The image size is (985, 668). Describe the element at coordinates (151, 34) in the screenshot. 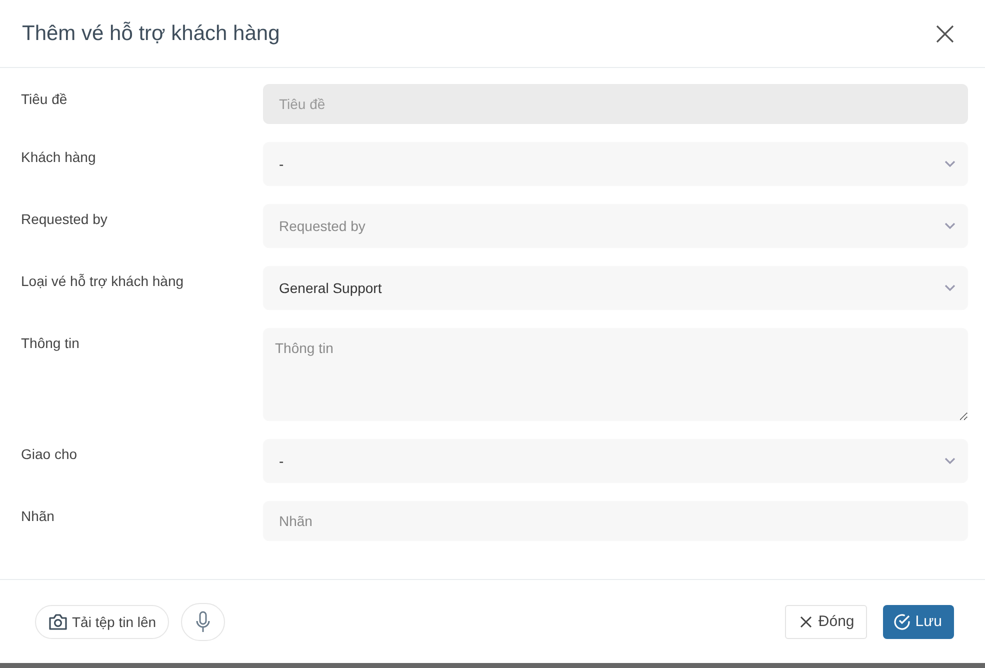

I see `dialog-title: Thêm vé hỗ trợ khách hàng` at that location.